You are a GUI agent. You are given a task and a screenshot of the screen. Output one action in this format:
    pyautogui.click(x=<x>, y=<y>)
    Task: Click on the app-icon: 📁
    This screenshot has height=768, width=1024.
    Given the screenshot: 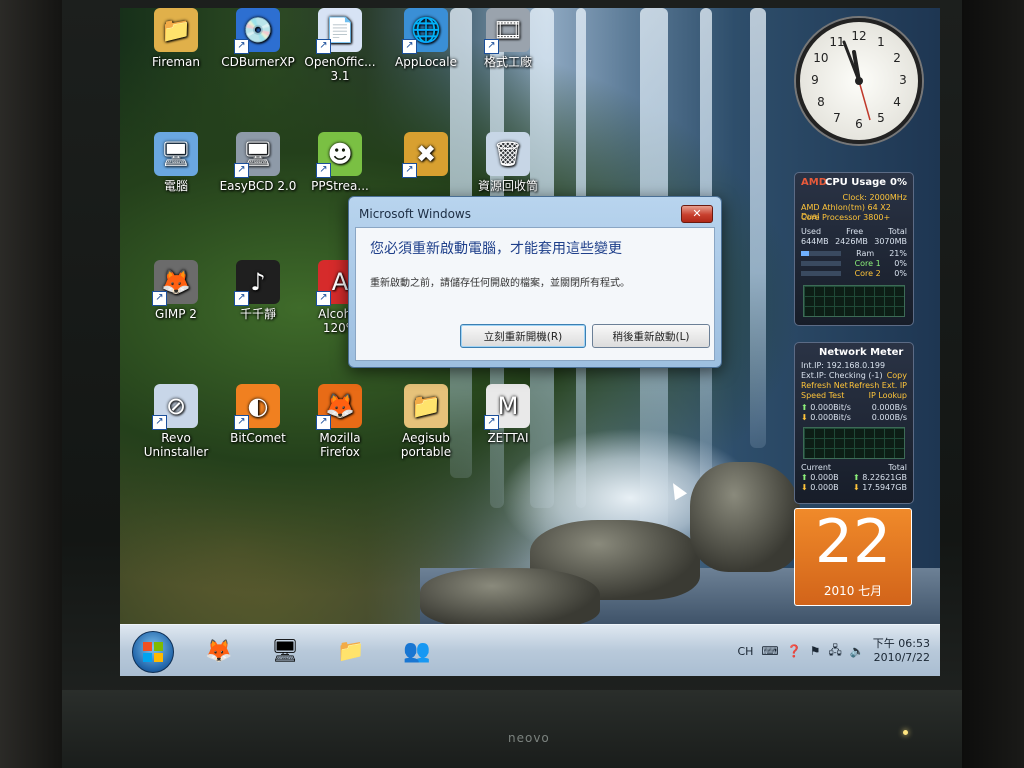 What is the action you would take?
    pyautogui.click(x=426, y=406)
    